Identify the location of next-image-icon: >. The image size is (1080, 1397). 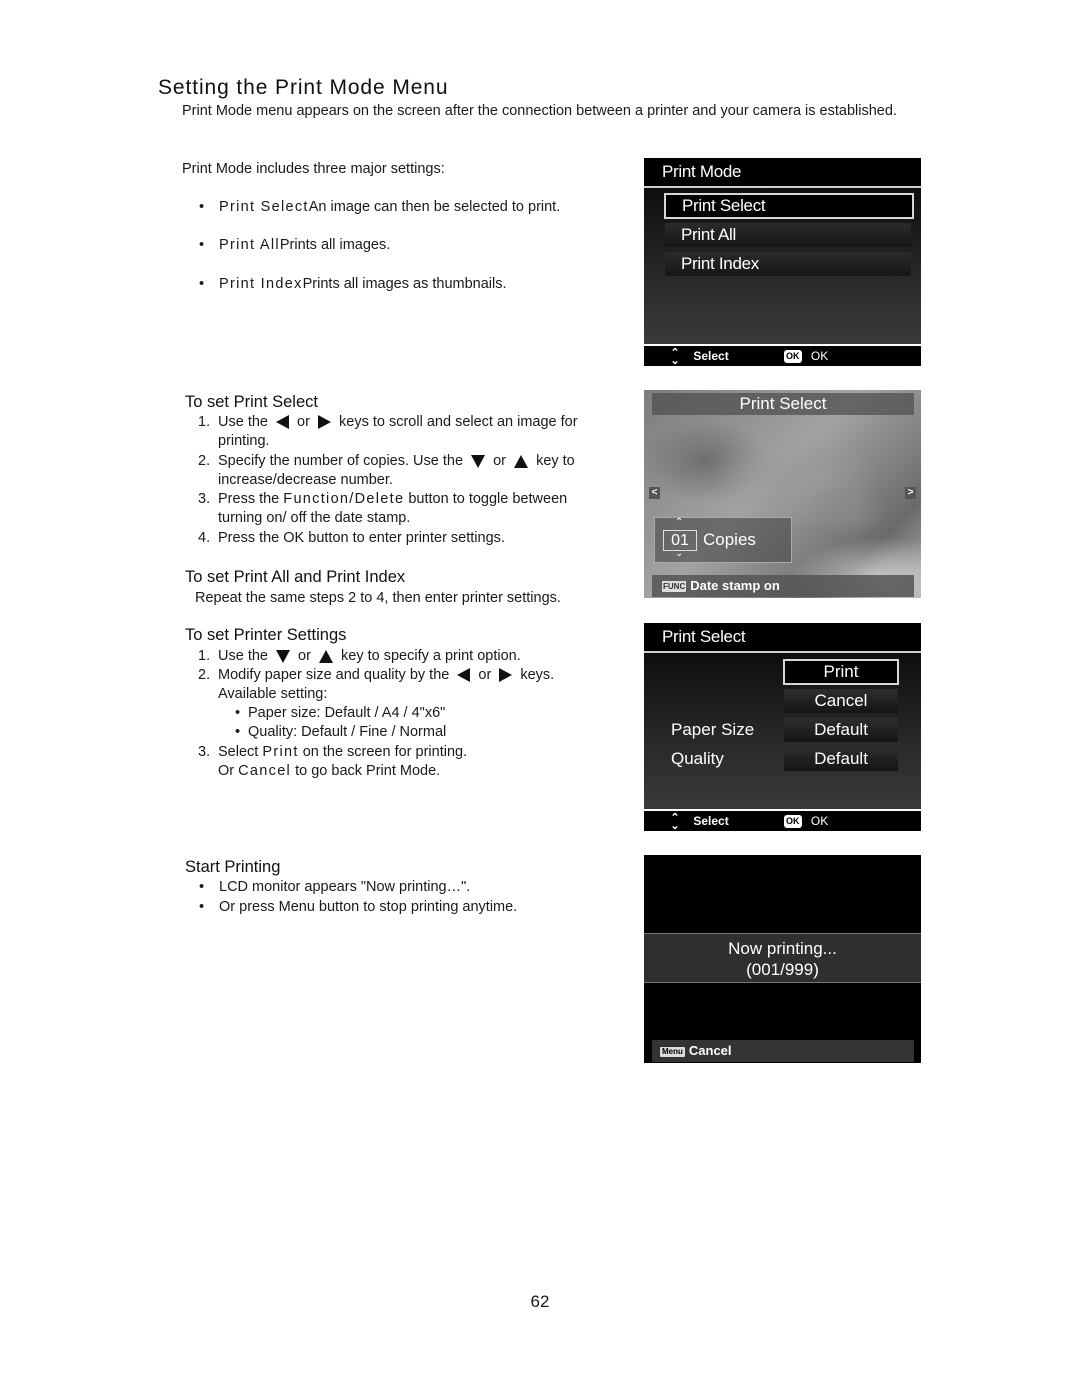
(910, 493).